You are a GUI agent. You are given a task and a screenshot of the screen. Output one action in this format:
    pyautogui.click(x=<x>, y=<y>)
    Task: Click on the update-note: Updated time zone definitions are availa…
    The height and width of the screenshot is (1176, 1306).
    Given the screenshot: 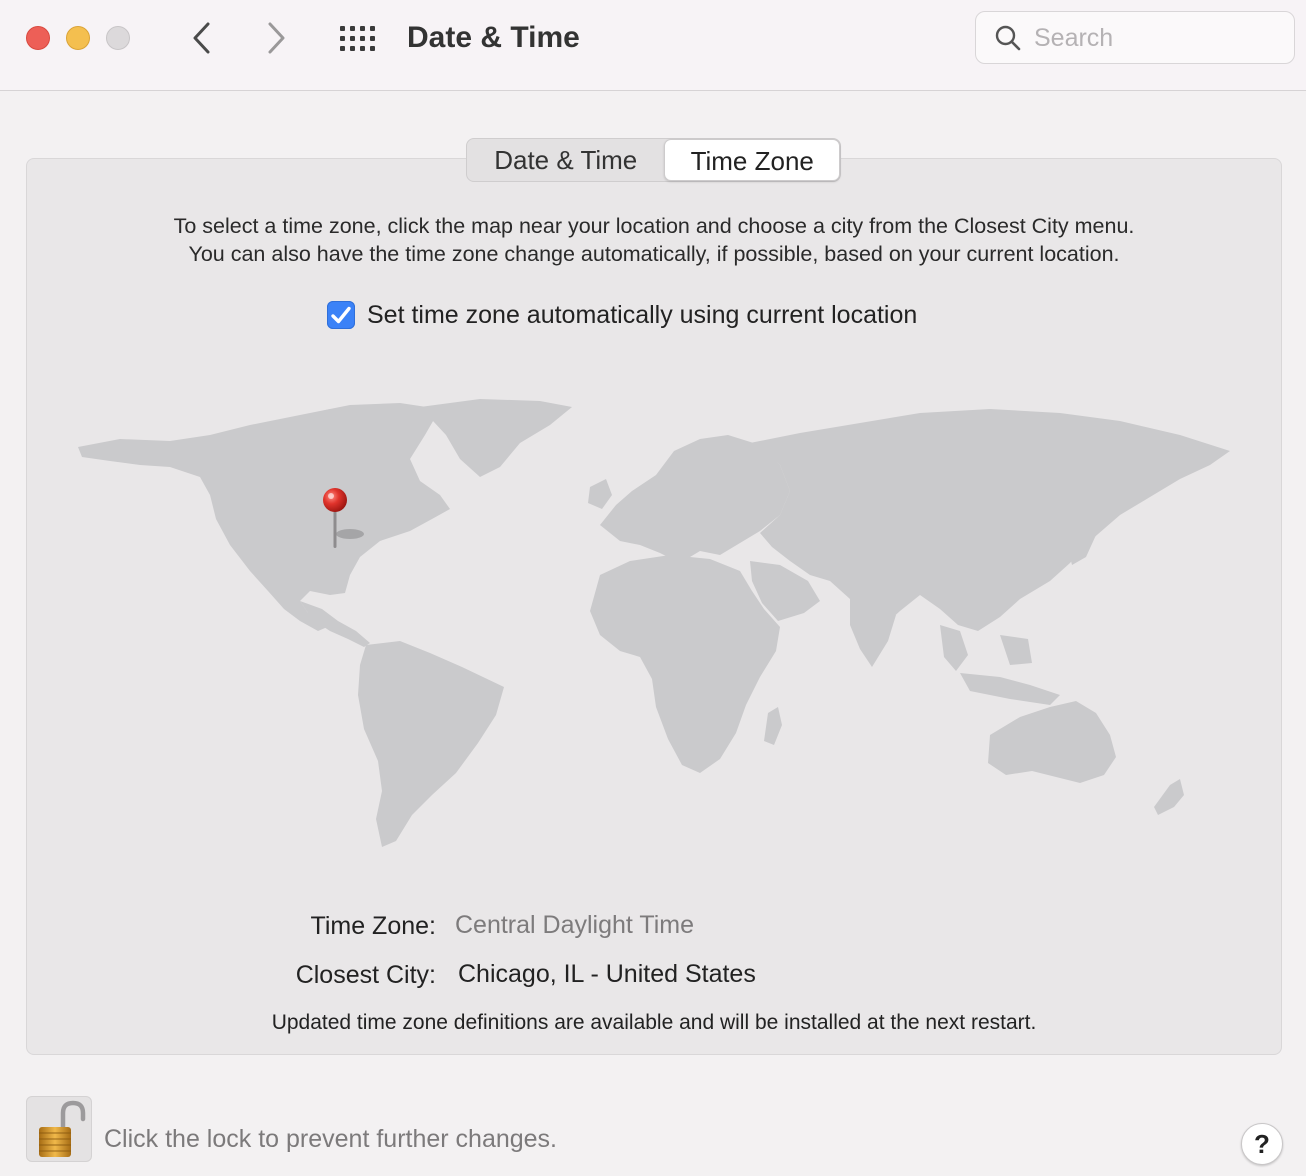 What is the action you would take?
    pyautogui.click(x=654, y=1022)
    